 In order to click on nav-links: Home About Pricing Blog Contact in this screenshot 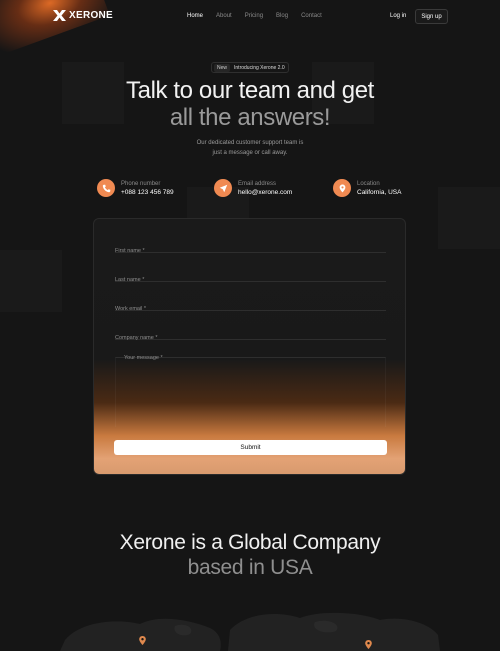, I will do `click(261, 16)`.